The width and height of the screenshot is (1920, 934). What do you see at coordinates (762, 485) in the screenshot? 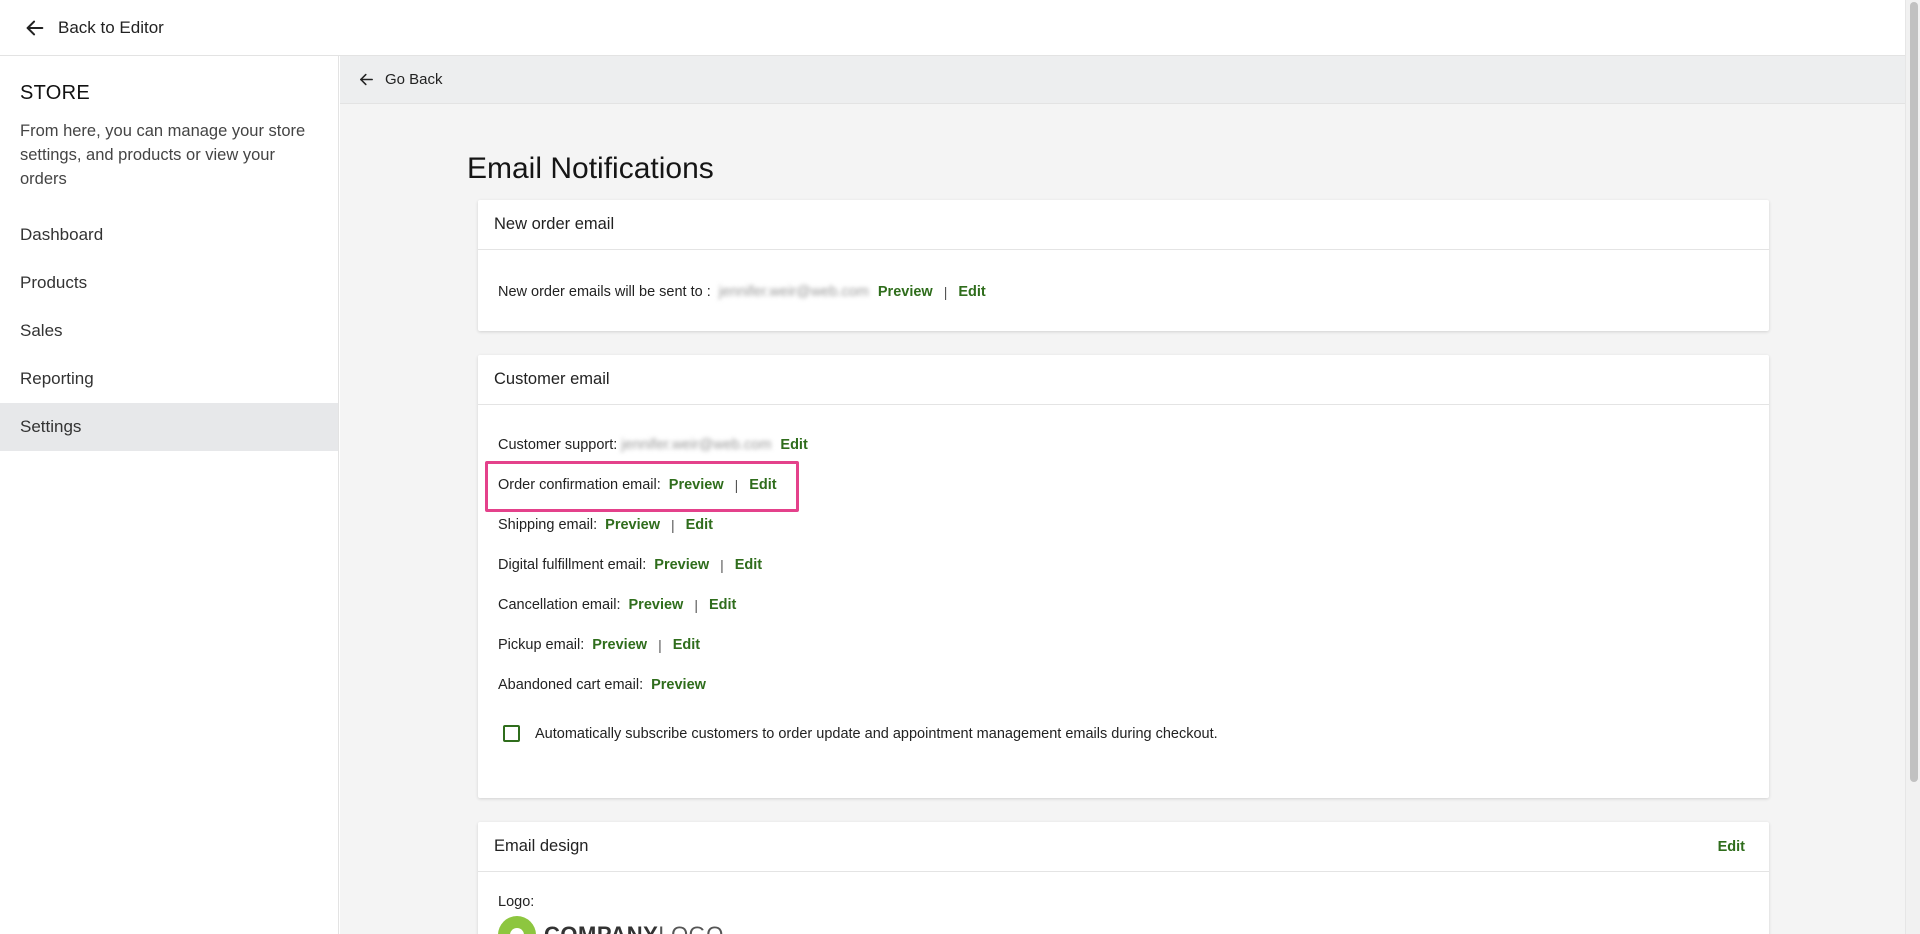
I see `order-confirmation-edit-link: Edit` at bounding box center [762, 485].